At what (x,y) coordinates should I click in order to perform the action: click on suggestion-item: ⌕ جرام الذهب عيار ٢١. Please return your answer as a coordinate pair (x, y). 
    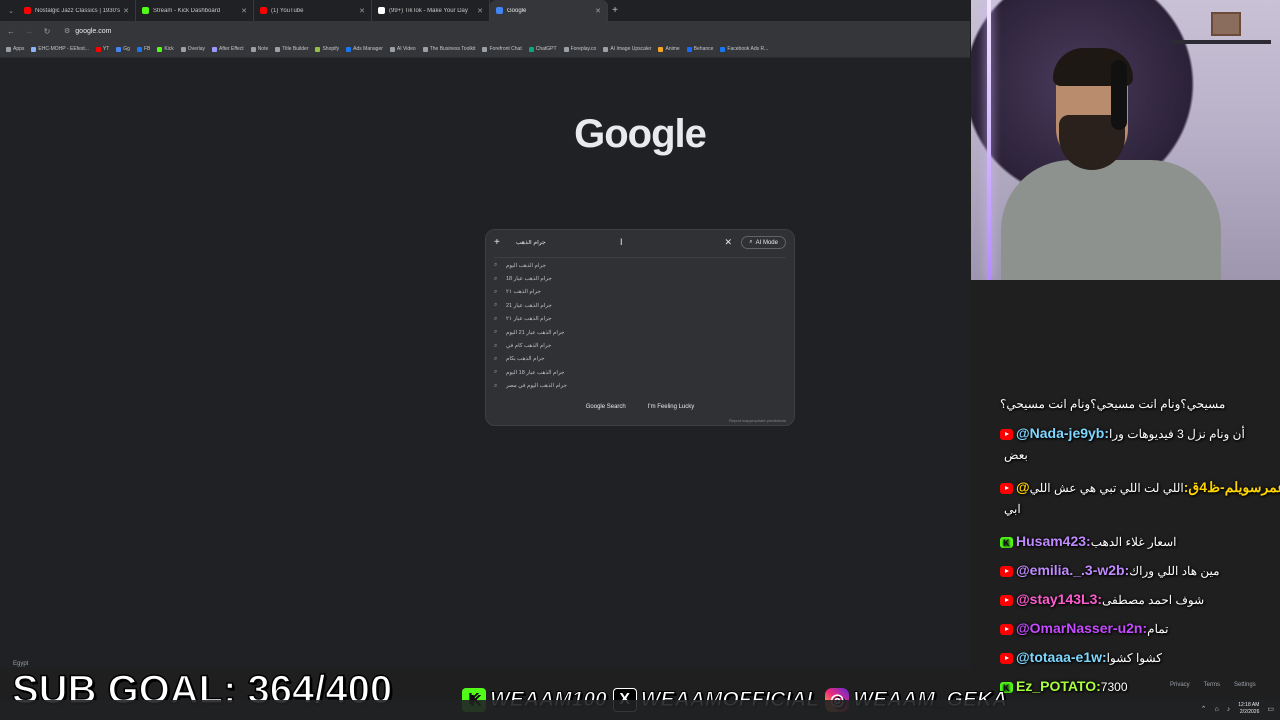
    Looking at the image, I should click on (640, 319).